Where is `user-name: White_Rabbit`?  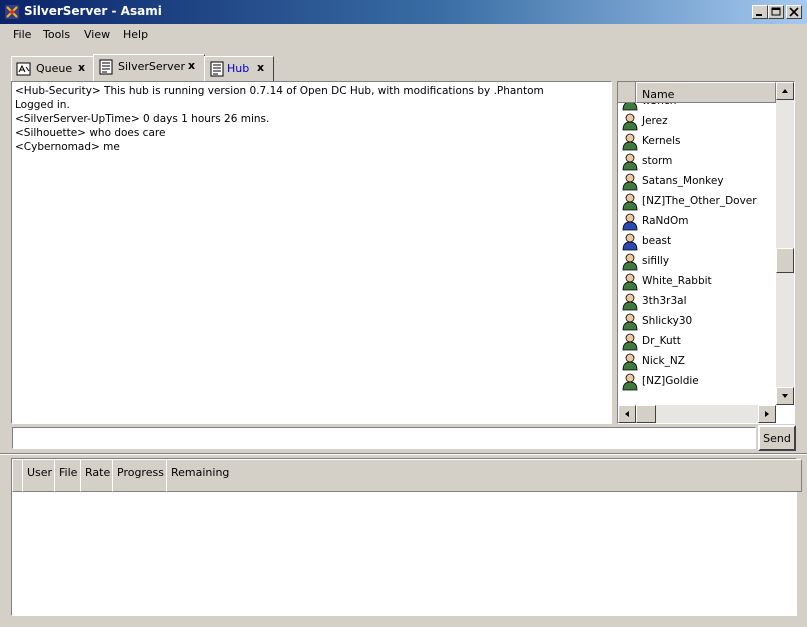 user-name: White_Rabbit is located at coordinates (677, 281).